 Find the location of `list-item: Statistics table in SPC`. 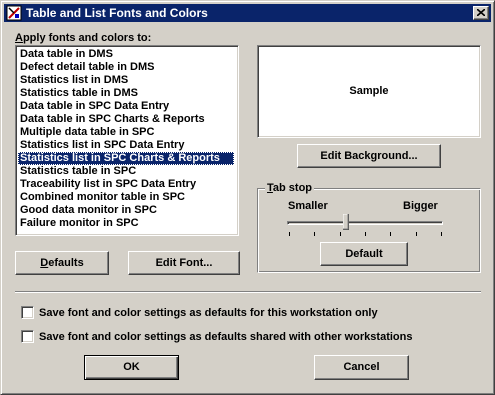

list-item: Statistics table in SPC is located at coordinates (126, 171).